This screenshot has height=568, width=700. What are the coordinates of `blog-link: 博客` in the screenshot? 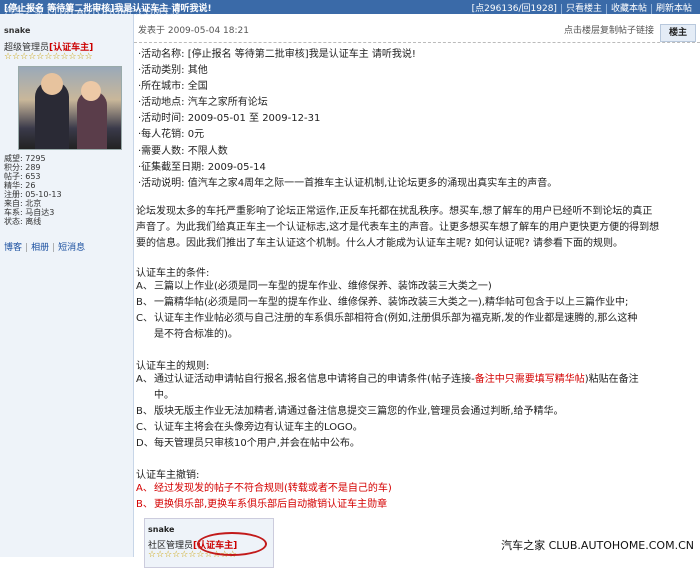 It's located at (13, 248).